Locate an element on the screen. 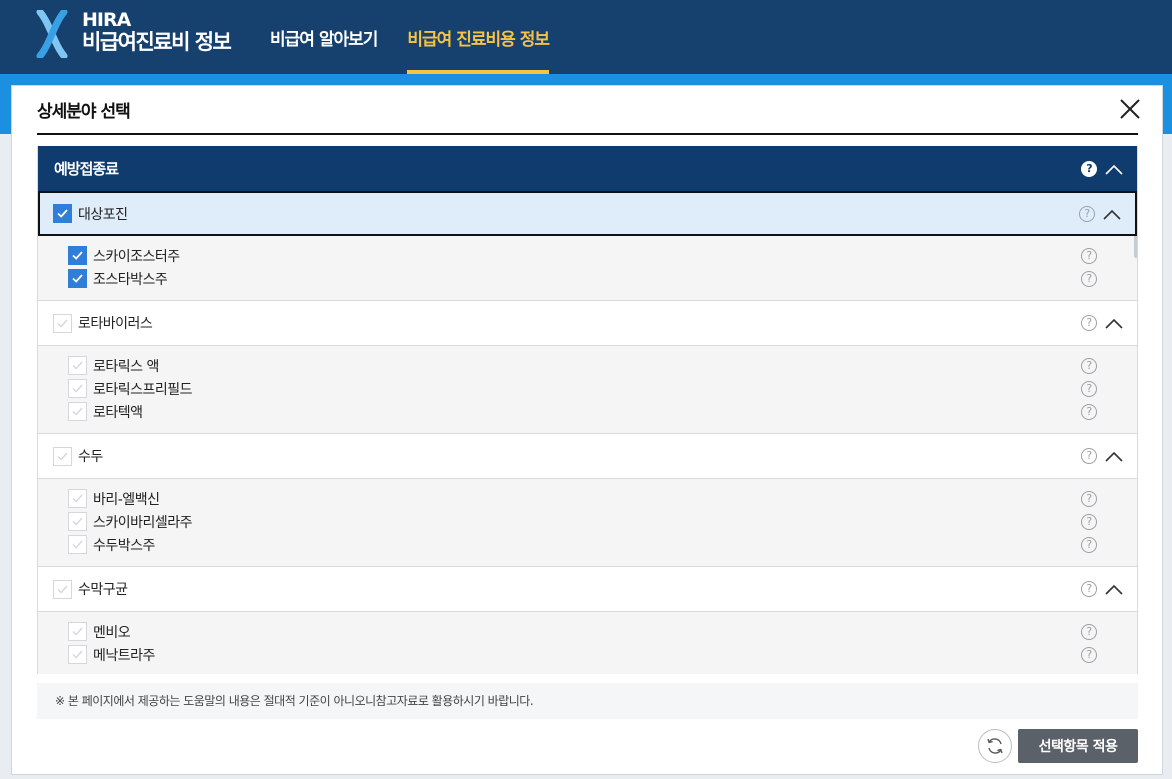 The width and height of the screenshot is (1172, 779). item-label: 메낙트라주 is located at coordinates (124, 655).